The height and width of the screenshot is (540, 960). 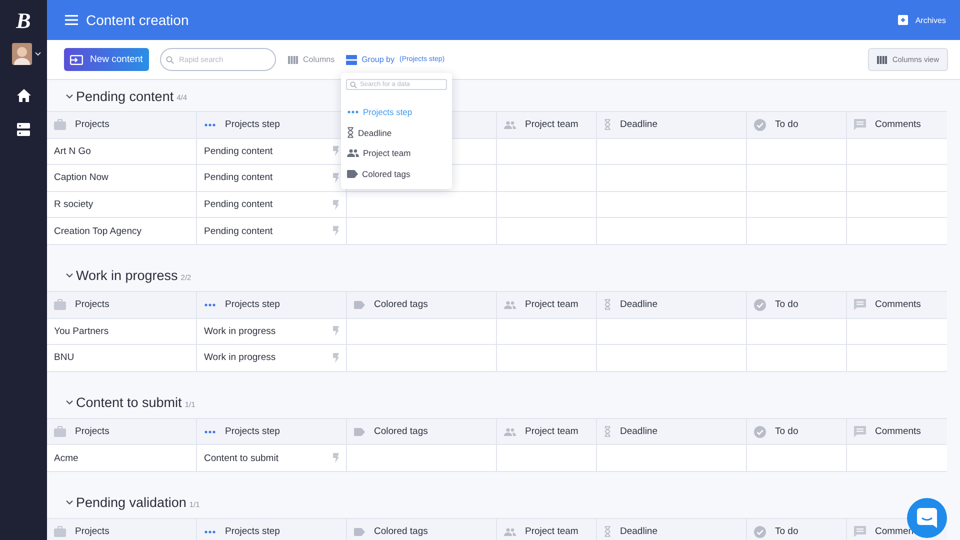 I want to click on table-cell: Art N Go, so click(x=122, y=151).